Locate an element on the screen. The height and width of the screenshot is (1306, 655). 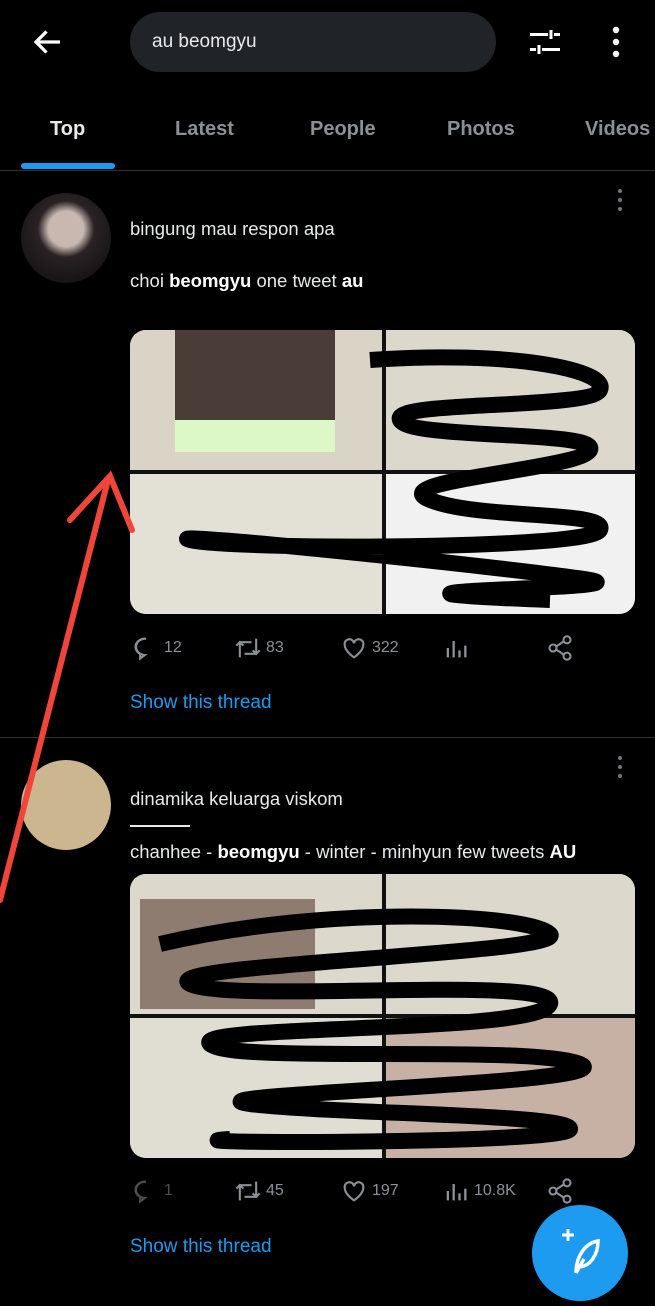
tweet-text: bingung mau respon apa is located at coordinates (232, 228).